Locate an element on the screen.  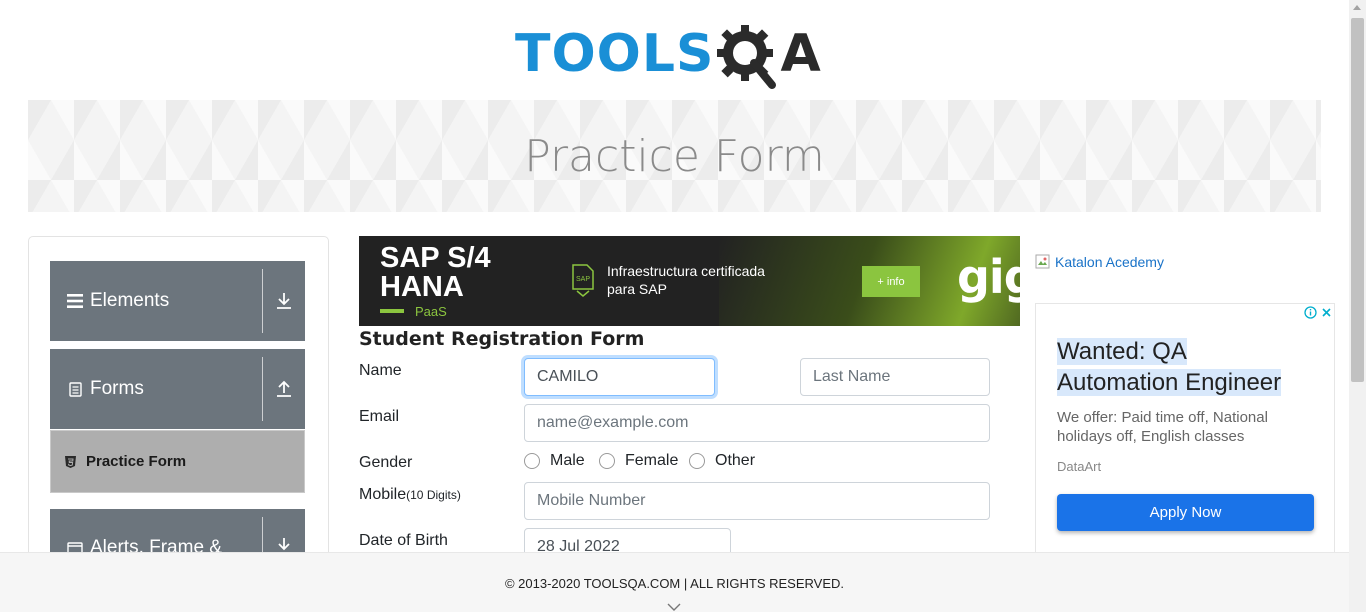
job-ad-headline: Wanted: QA Automation Engineer is located at coordinates (1187, 367).